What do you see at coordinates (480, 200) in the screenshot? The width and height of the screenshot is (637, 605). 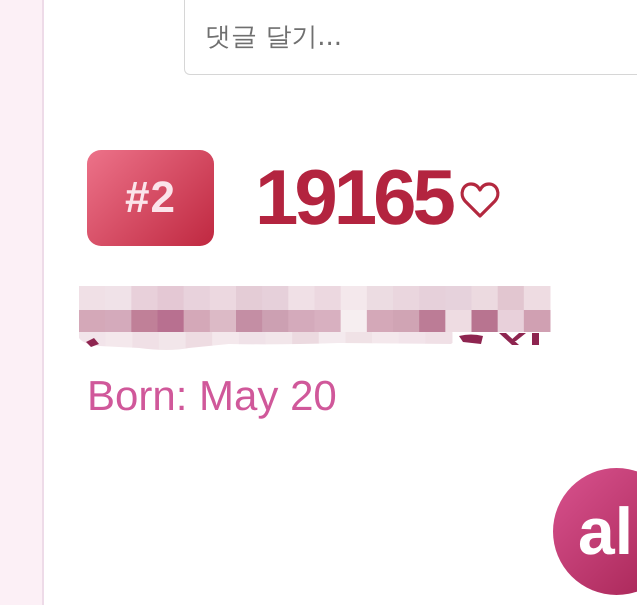 I see `heart-icon` at bounding box center [480, 200].